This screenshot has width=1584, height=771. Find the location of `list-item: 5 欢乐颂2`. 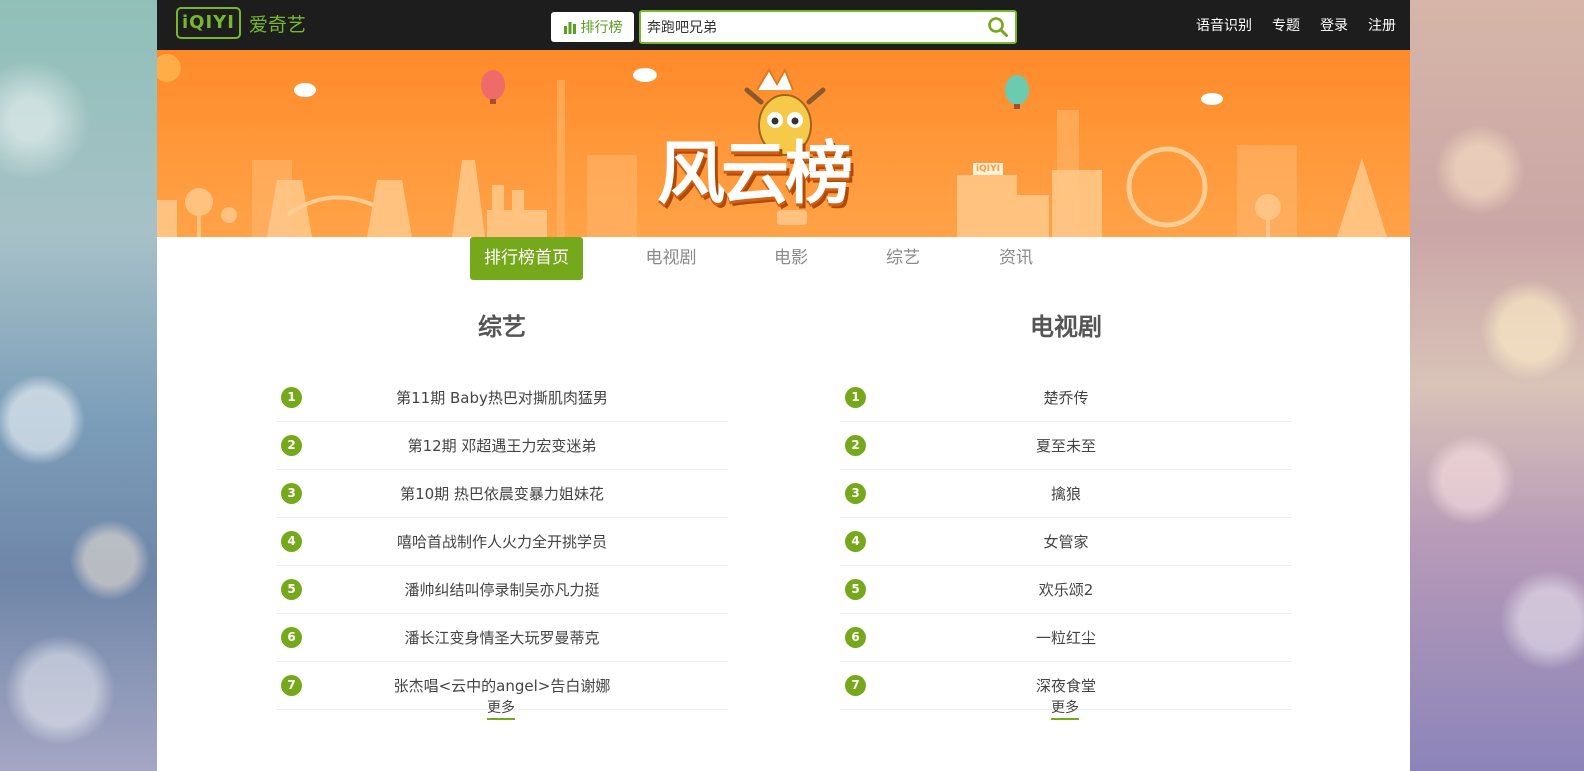

list-item: 5 欢乐颂2 is located at coordinates (1066, 590).